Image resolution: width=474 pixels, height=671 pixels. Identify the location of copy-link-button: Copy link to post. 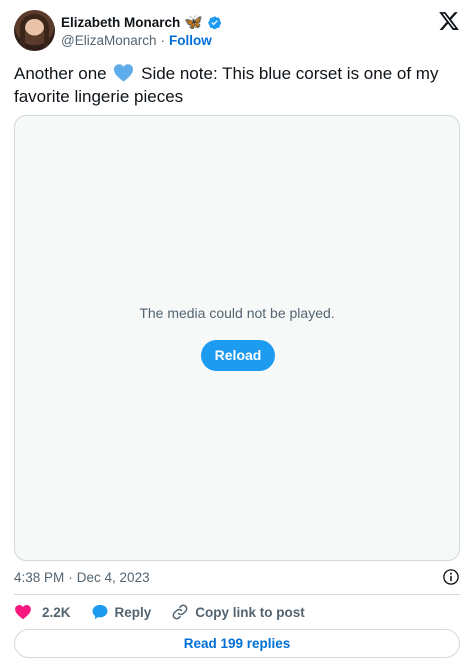
(238, 612).